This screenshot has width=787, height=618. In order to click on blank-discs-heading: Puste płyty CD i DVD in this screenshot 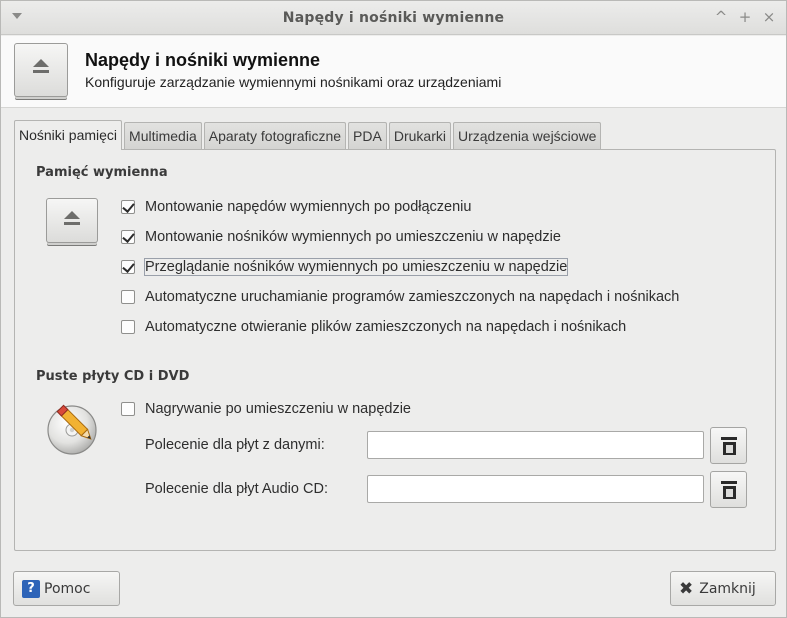, I will do `click(113, 376)`.